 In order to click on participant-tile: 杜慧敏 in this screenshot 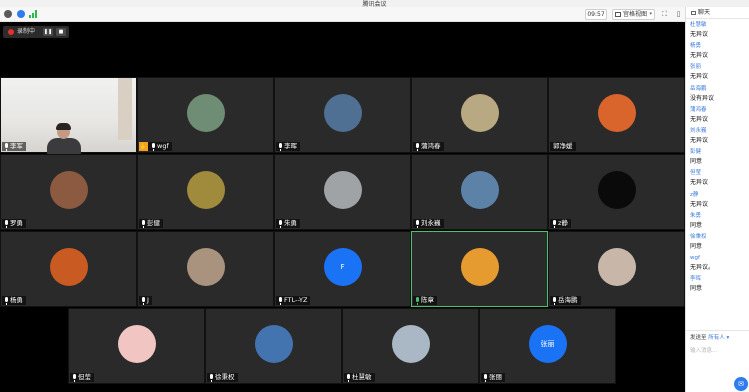, I will do `click(410, 346)`.